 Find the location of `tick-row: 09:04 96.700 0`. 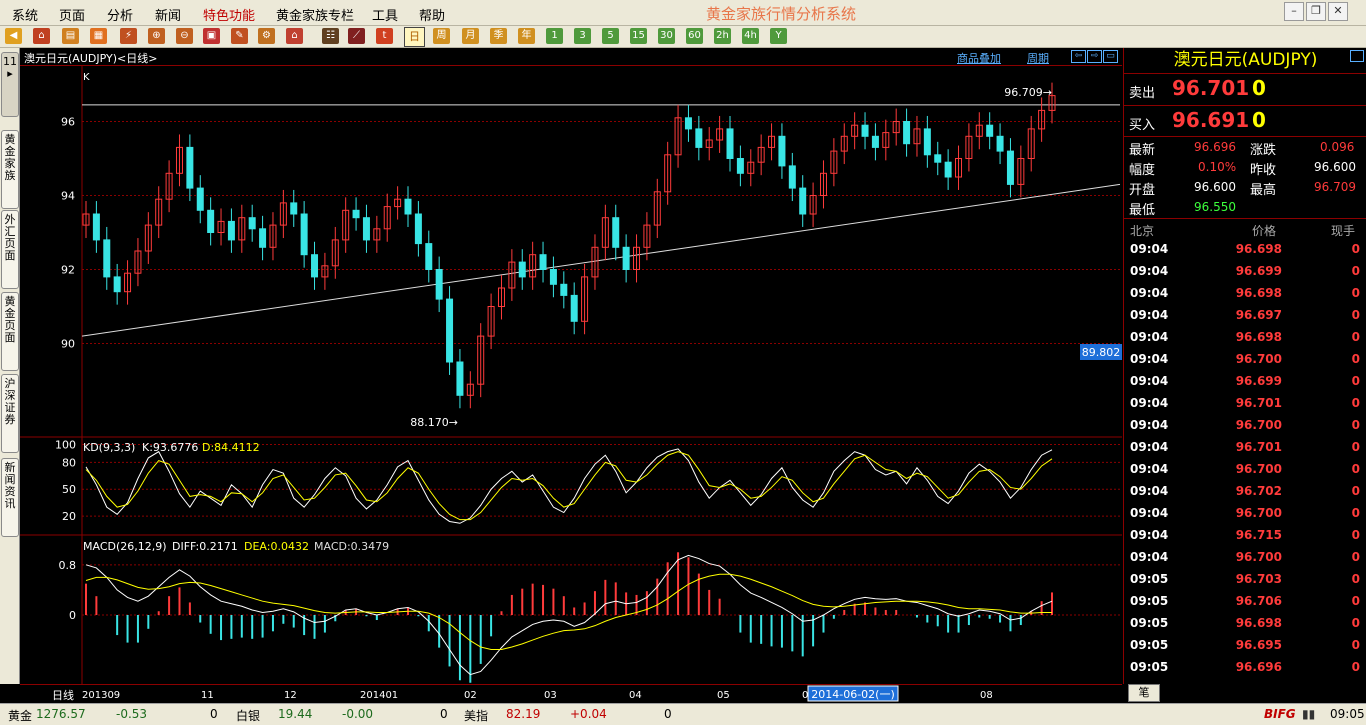

tick-row: 09:04 96.700 0 is located at coordinates (1245, 557).